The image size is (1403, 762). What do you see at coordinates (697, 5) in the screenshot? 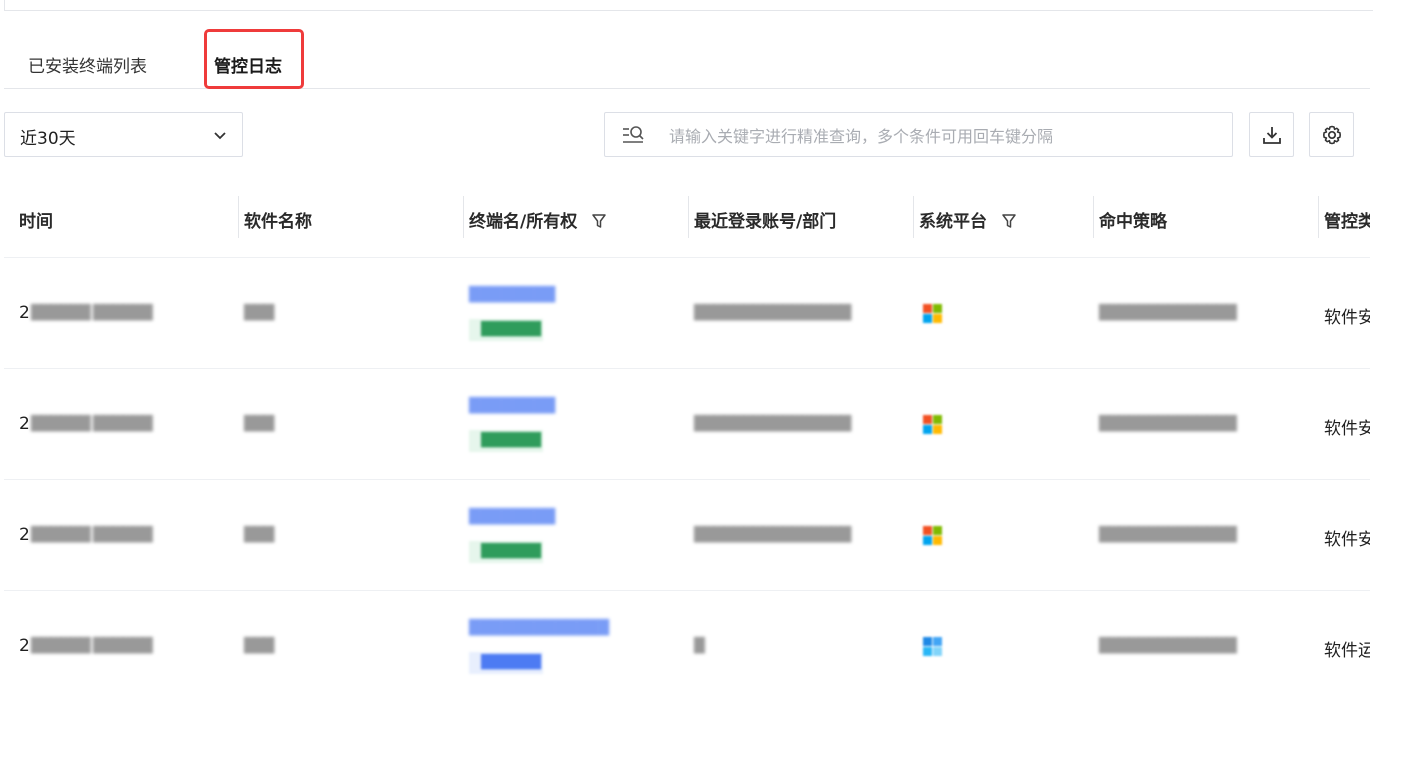
I see `top-panel-edge` at bounding box center [697, 5].